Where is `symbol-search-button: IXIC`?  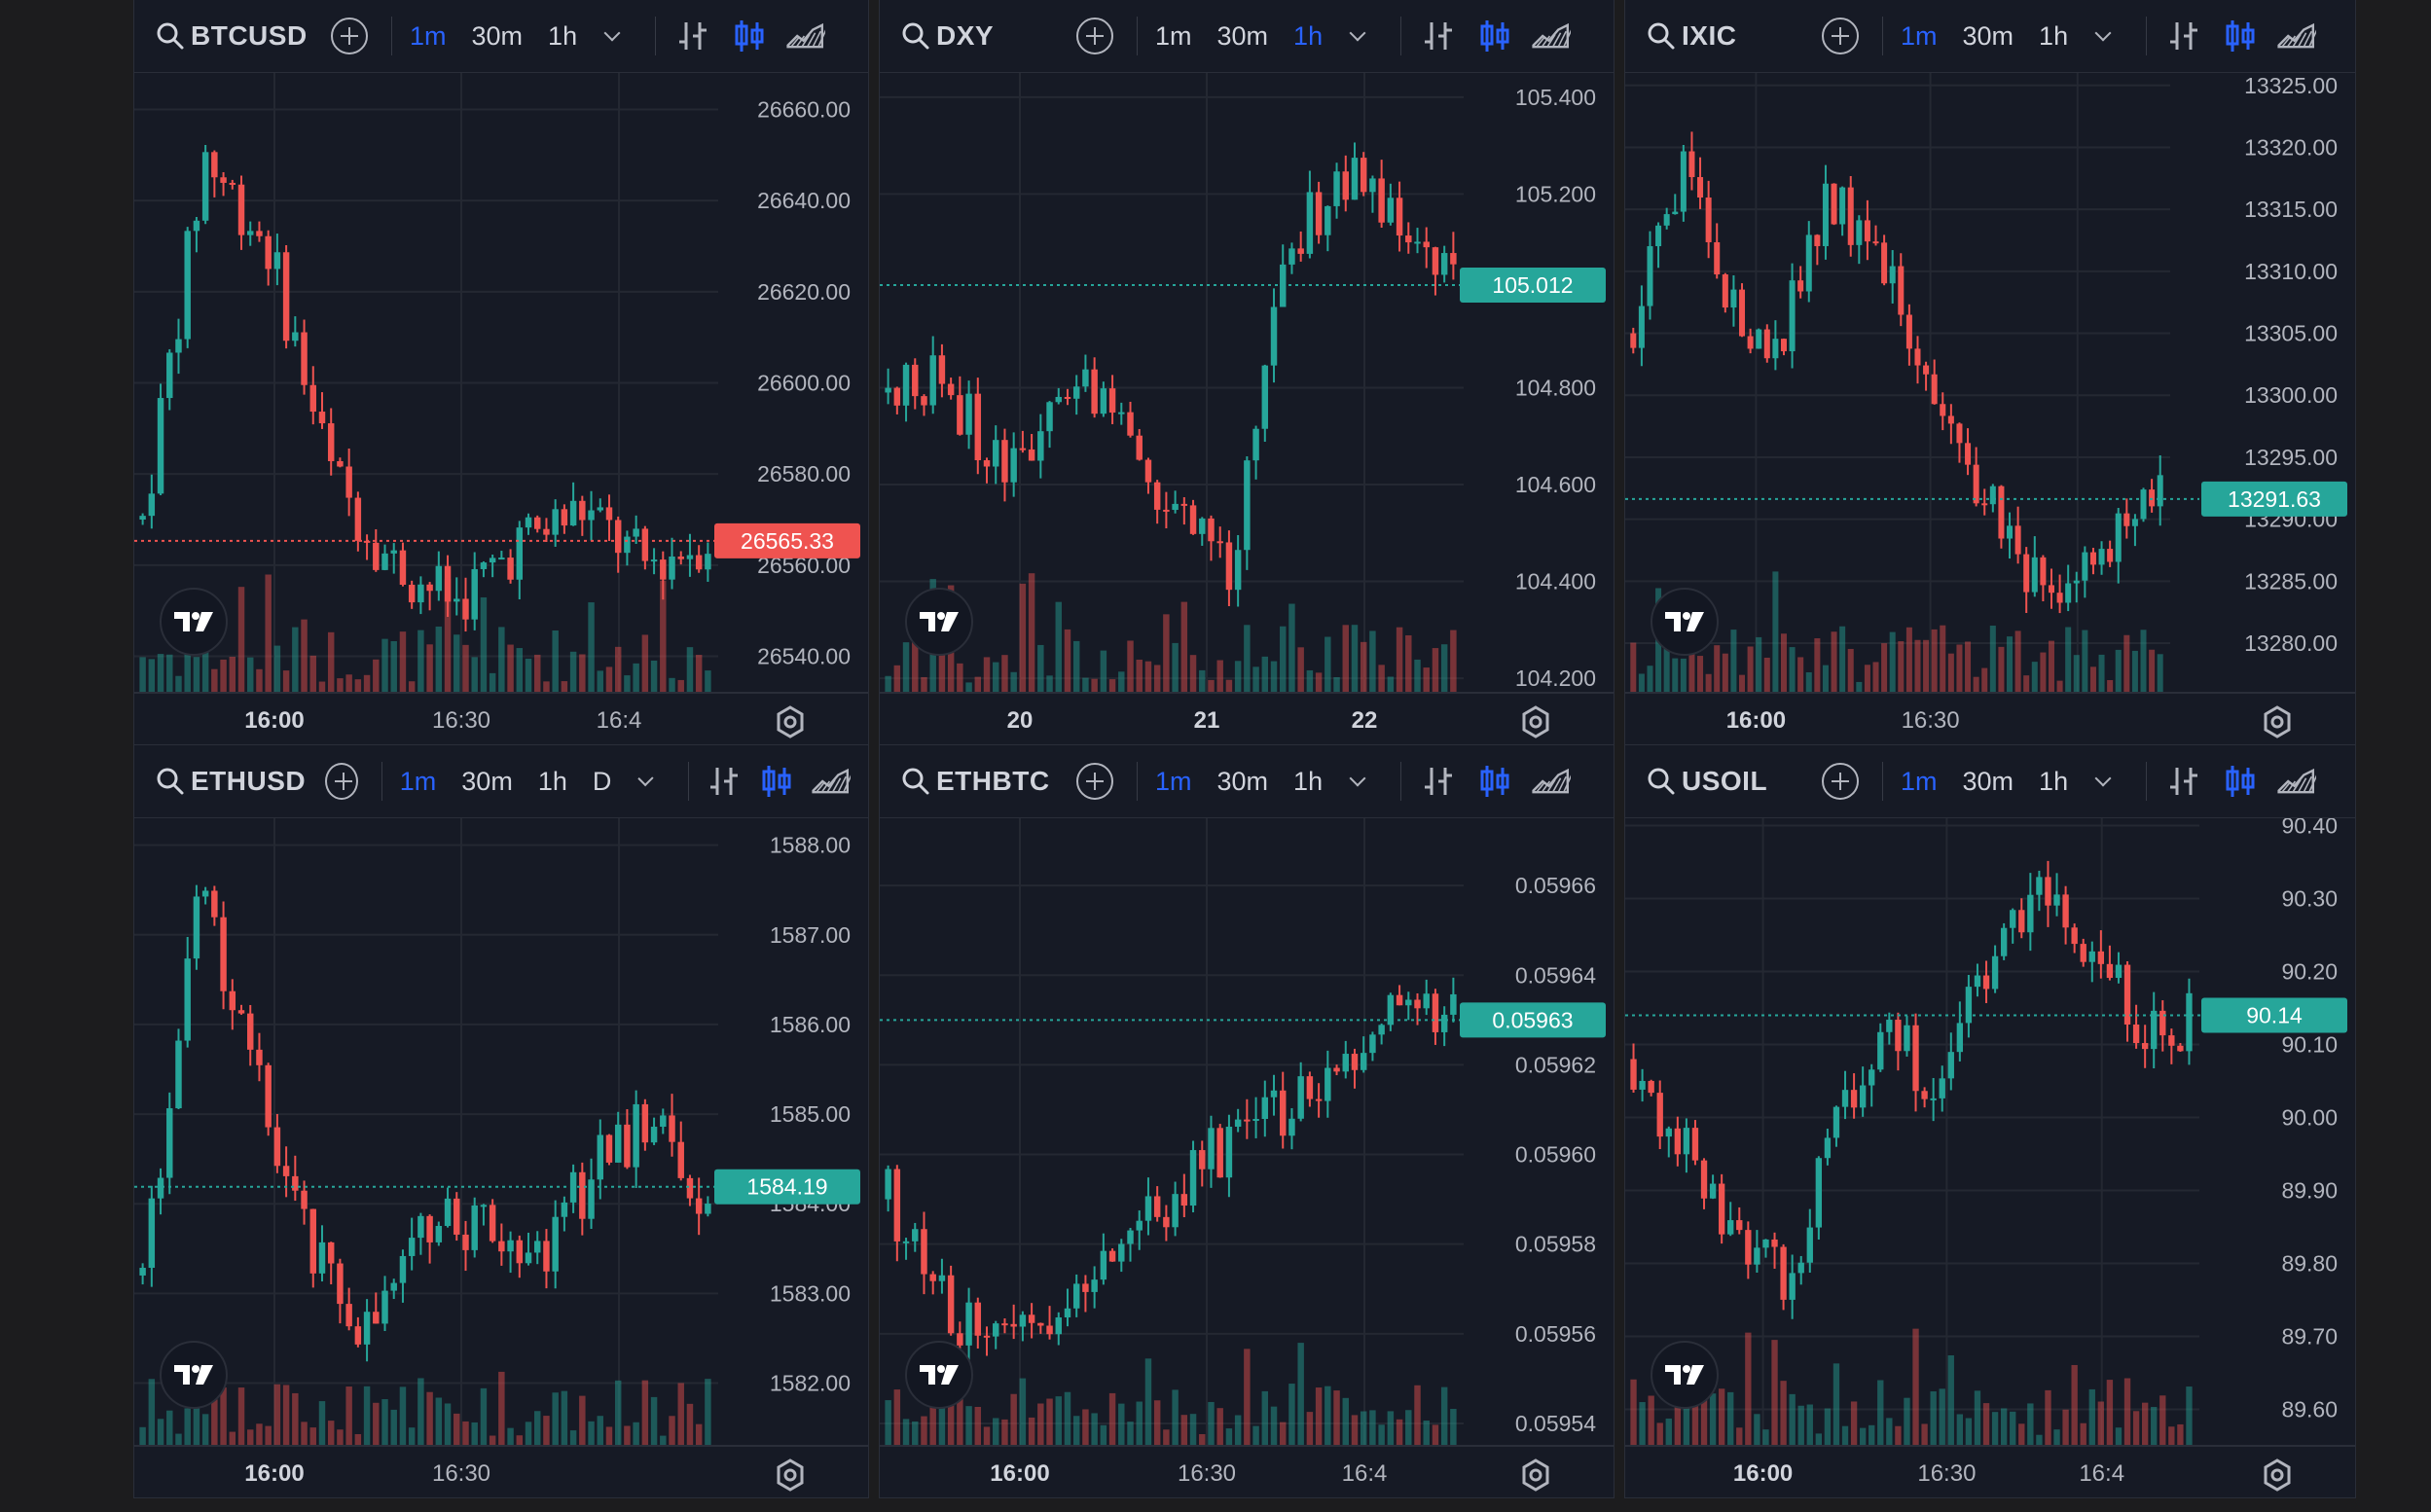
symbol-search-button: IXIC is located at coordinates (1724, 36).